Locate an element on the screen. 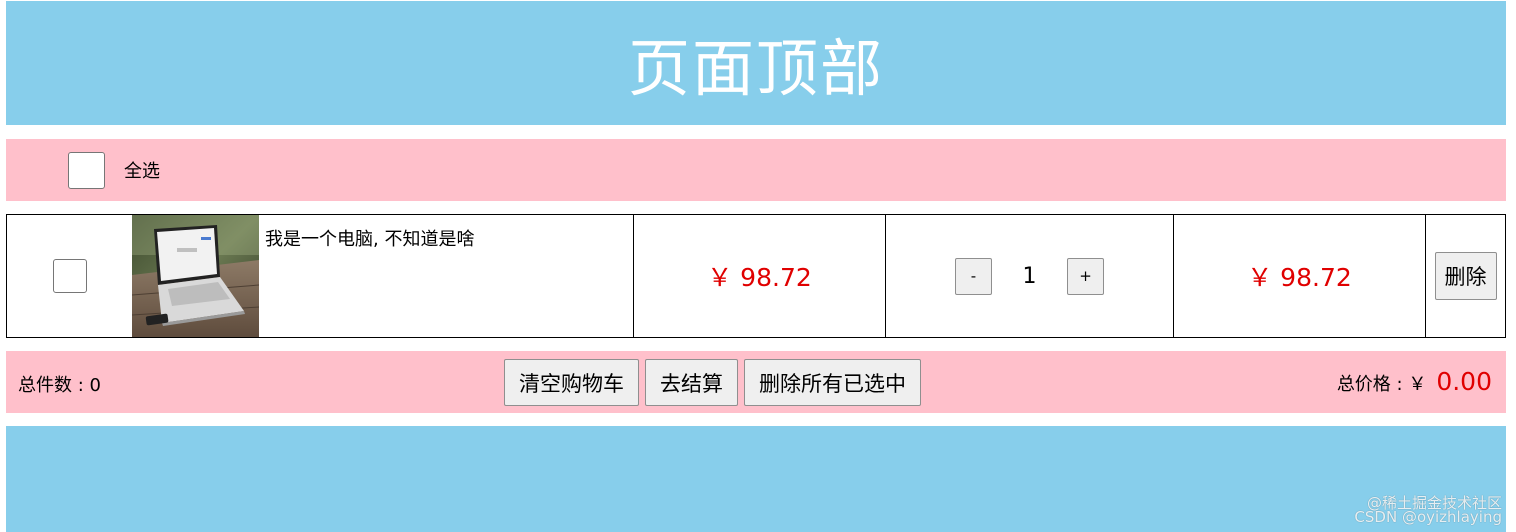  total-price-label: 总价格 : ￥ is located at coordinates (1381, 384).